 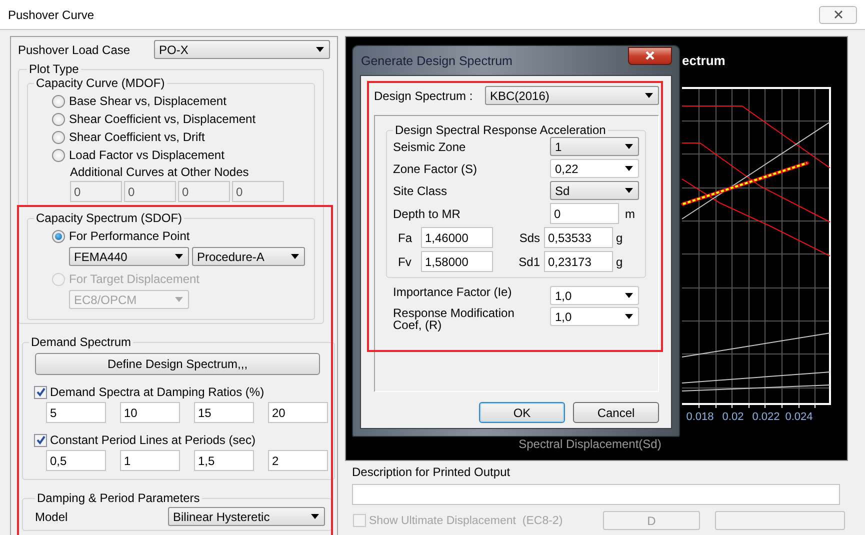 I want to click on axis-tick-label: 0.018, so click(x=700, y=417).